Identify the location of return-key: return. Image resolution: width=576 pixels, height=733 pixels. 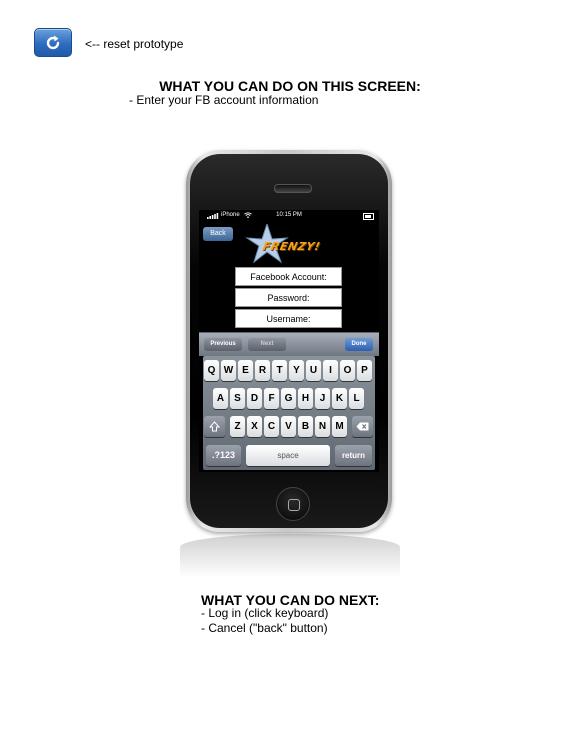
(353, 455).